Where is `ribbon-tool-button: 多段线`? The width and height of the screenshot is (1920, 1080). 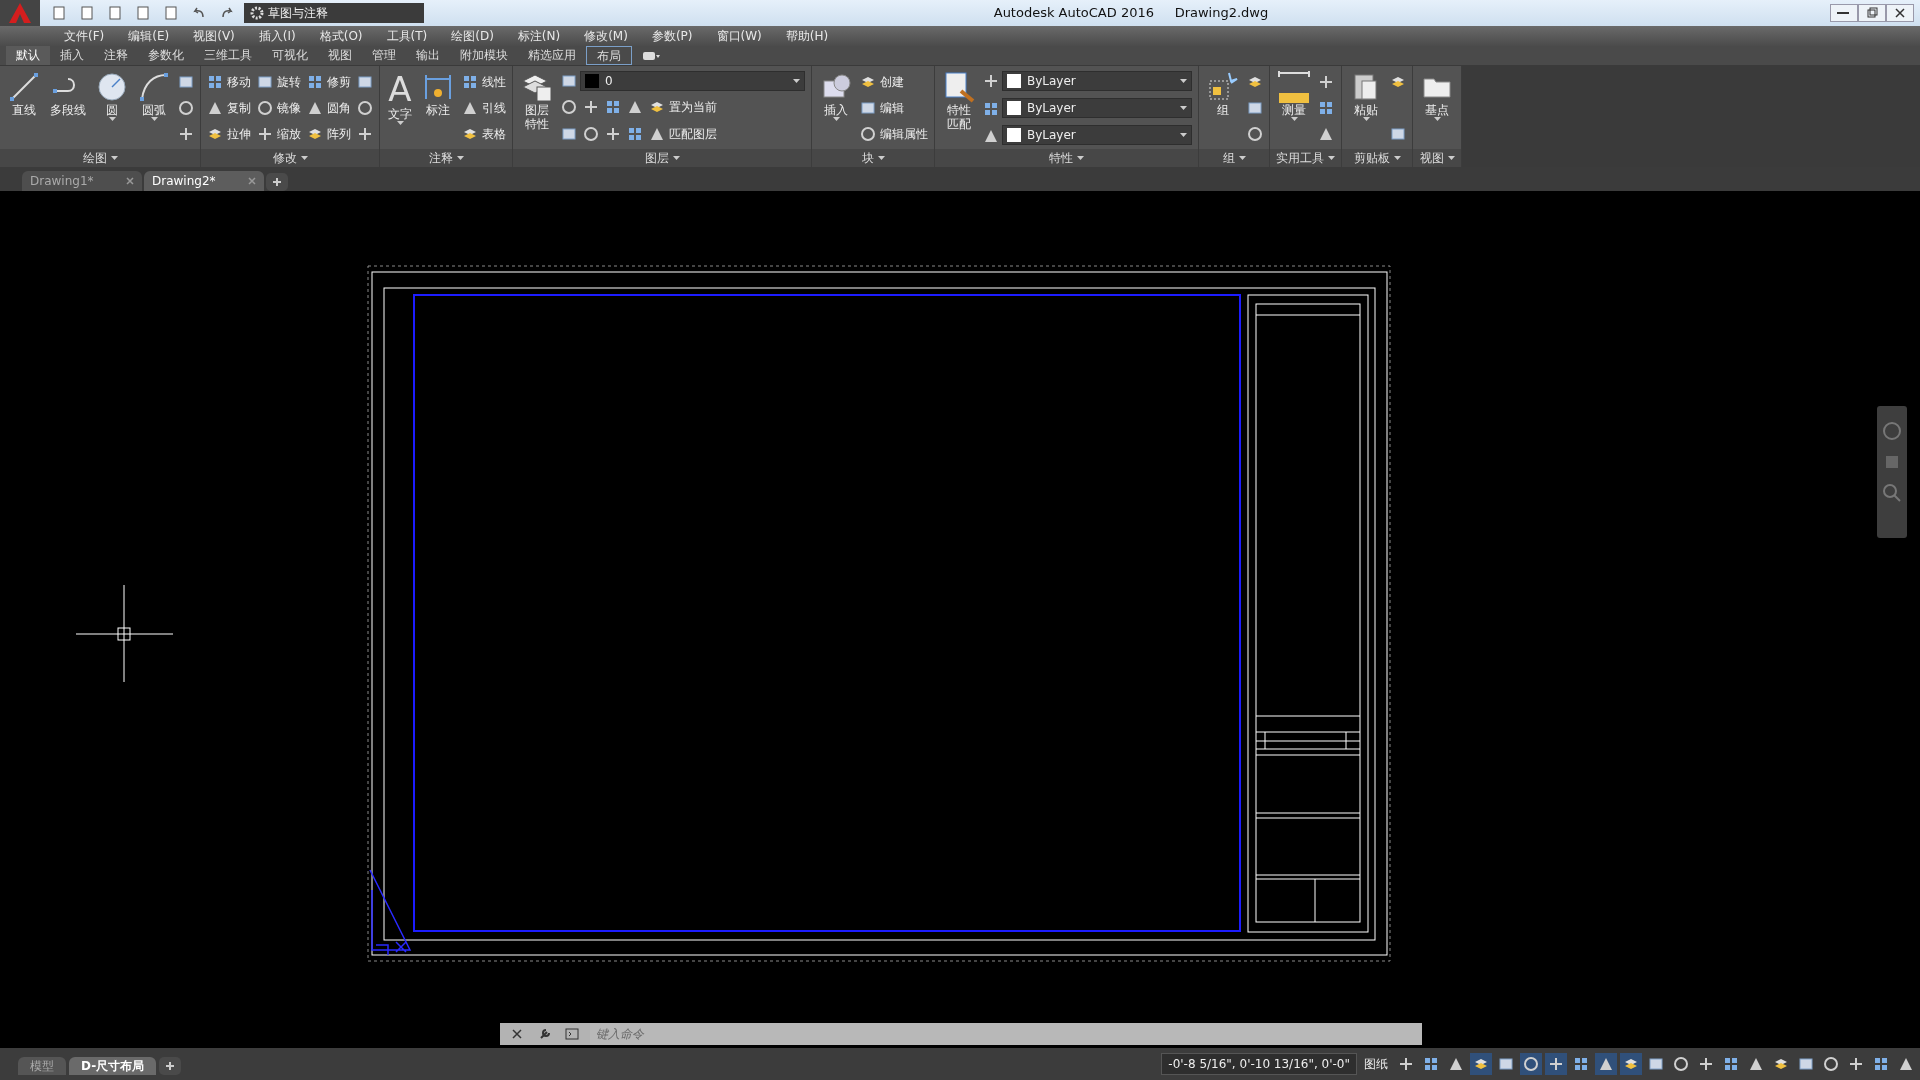 ribbon-tool-button: 多段线 is located at coordinates (68, 109).